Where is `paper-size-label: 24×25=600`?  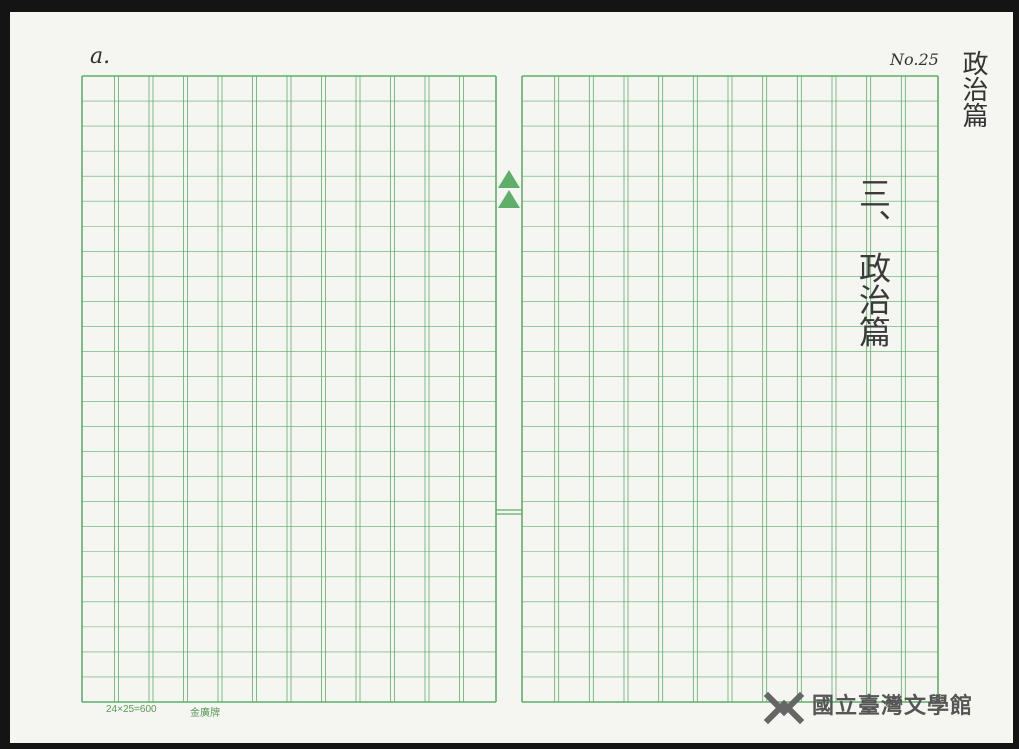
paper-size-label: 24×25=600 is located at coordinates (131, 709).